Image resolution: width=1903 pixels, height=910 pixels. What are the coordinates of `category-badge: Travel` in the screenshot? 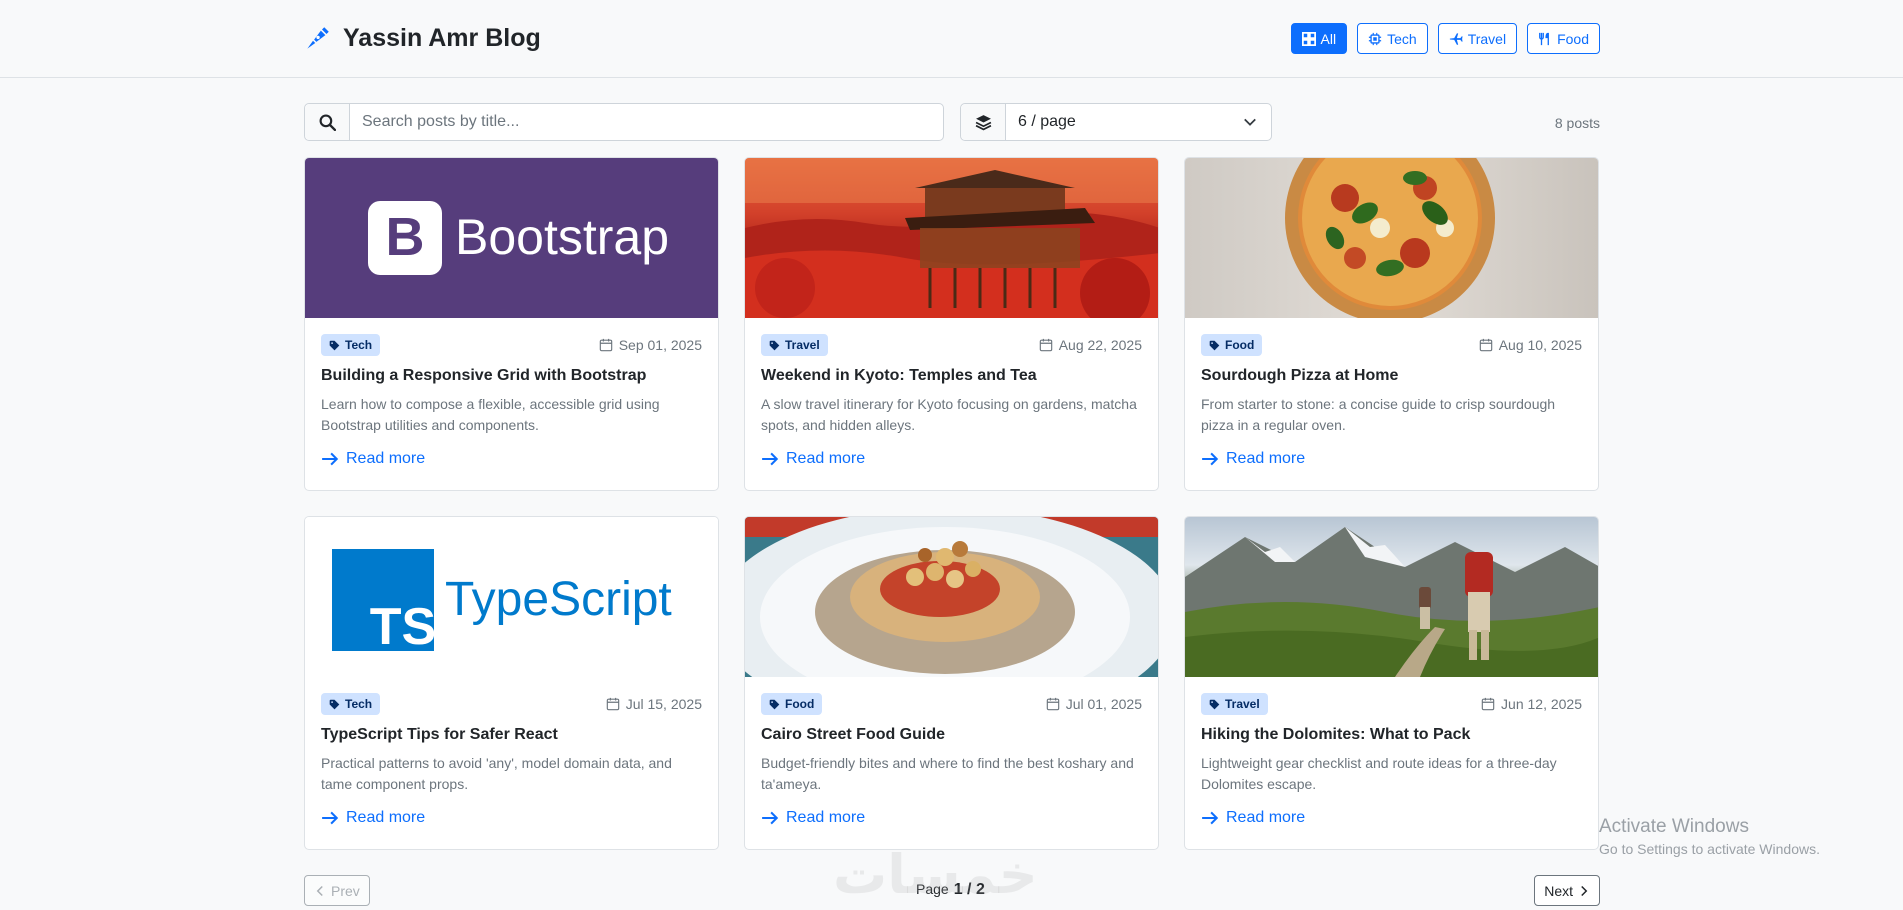 It's located at (1234, 704).